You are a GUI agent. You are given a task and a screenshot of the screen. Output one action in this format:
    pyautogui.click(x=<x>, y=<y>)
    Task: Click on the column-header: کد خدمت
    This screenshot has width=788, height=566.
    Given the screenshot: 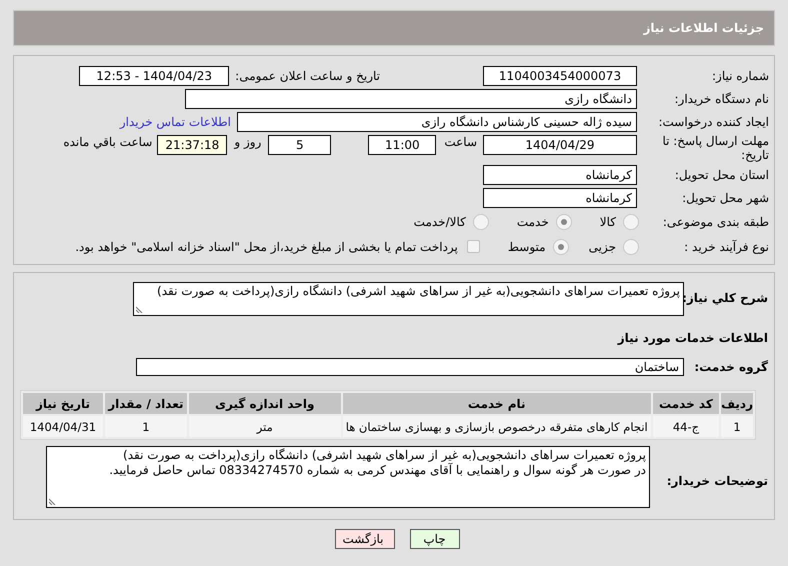 What is the action you would take?
    pyautogui.click(x=686, y=403)
    